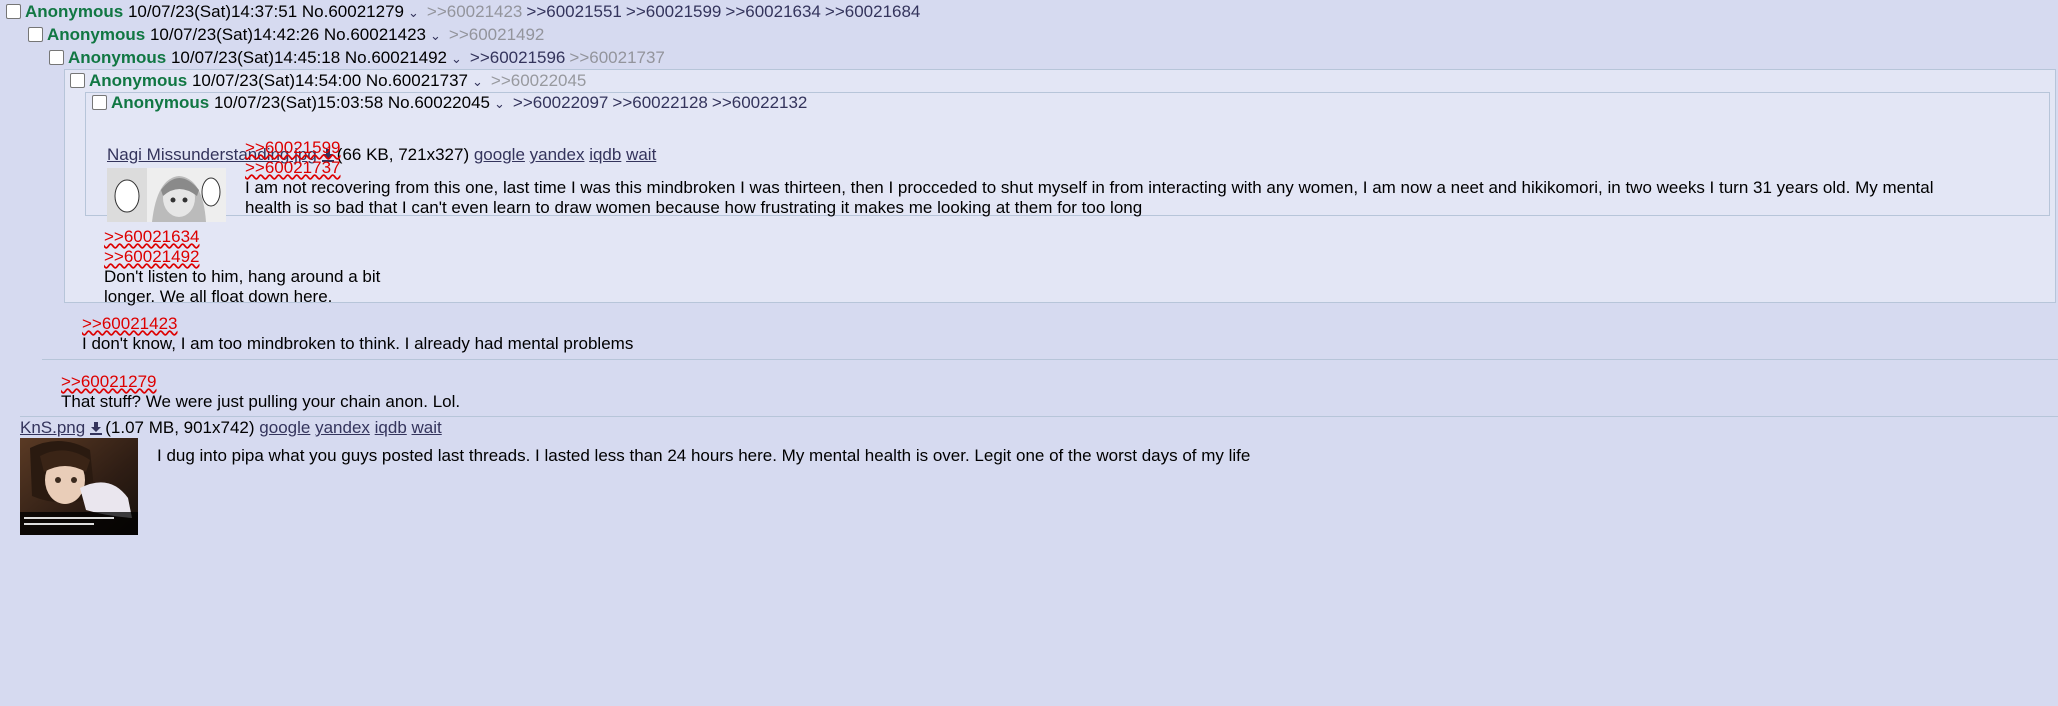 The height and width of the screenshot is (706, 2058). I want to click on google-search-link: google, so click(284, 427).